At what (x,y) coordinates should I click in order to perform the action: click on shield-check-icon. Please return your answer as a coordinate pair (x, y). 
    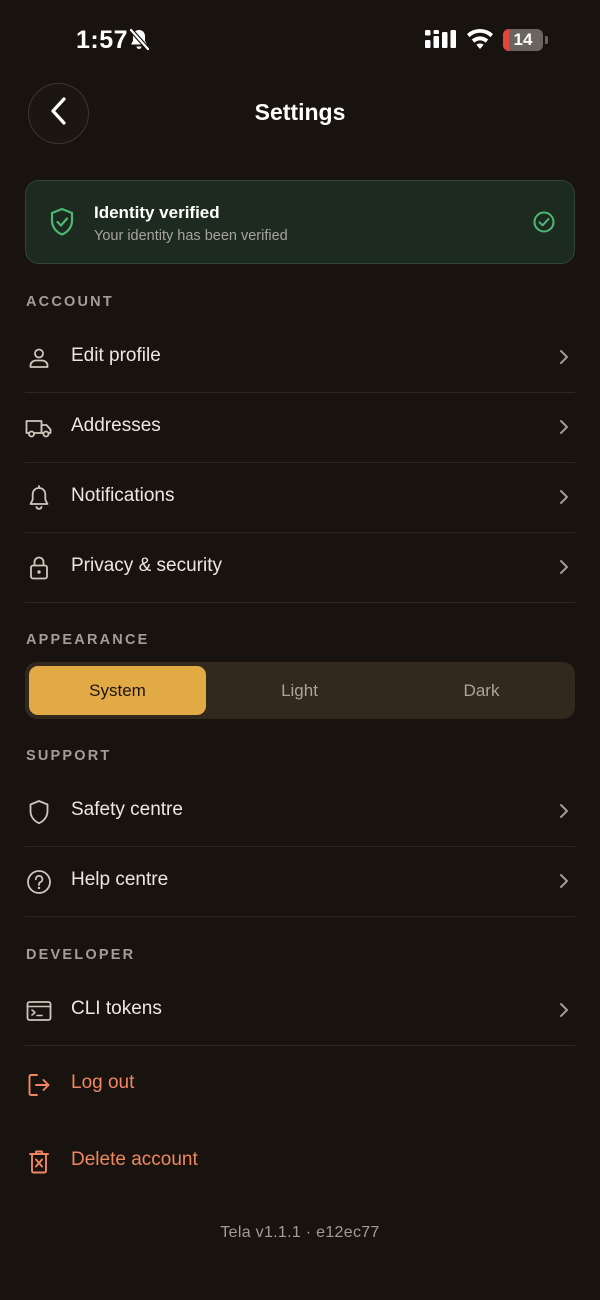
    Looking at the image, I should click on (62, 224).